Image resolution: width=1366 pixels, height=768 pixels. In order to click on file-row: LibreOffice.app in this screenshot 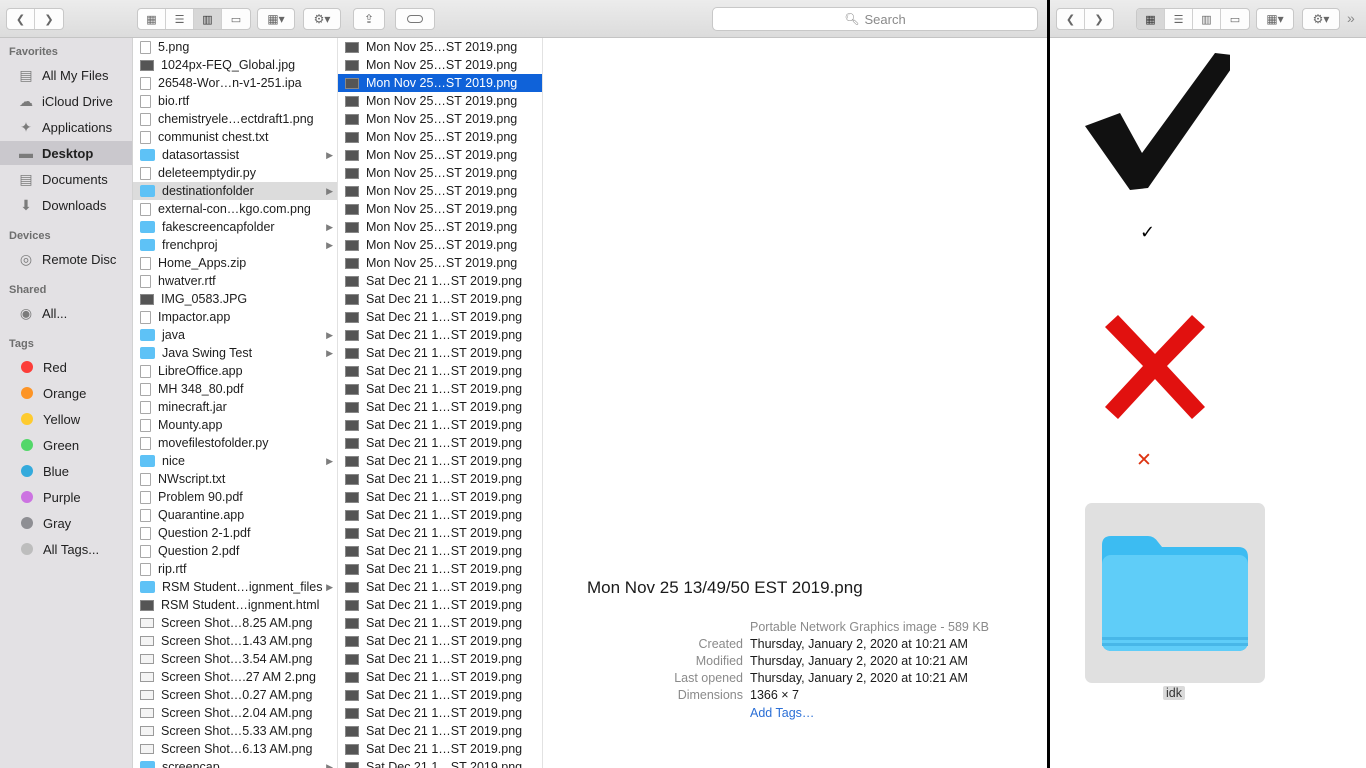, I will do `click(235, 371)`.